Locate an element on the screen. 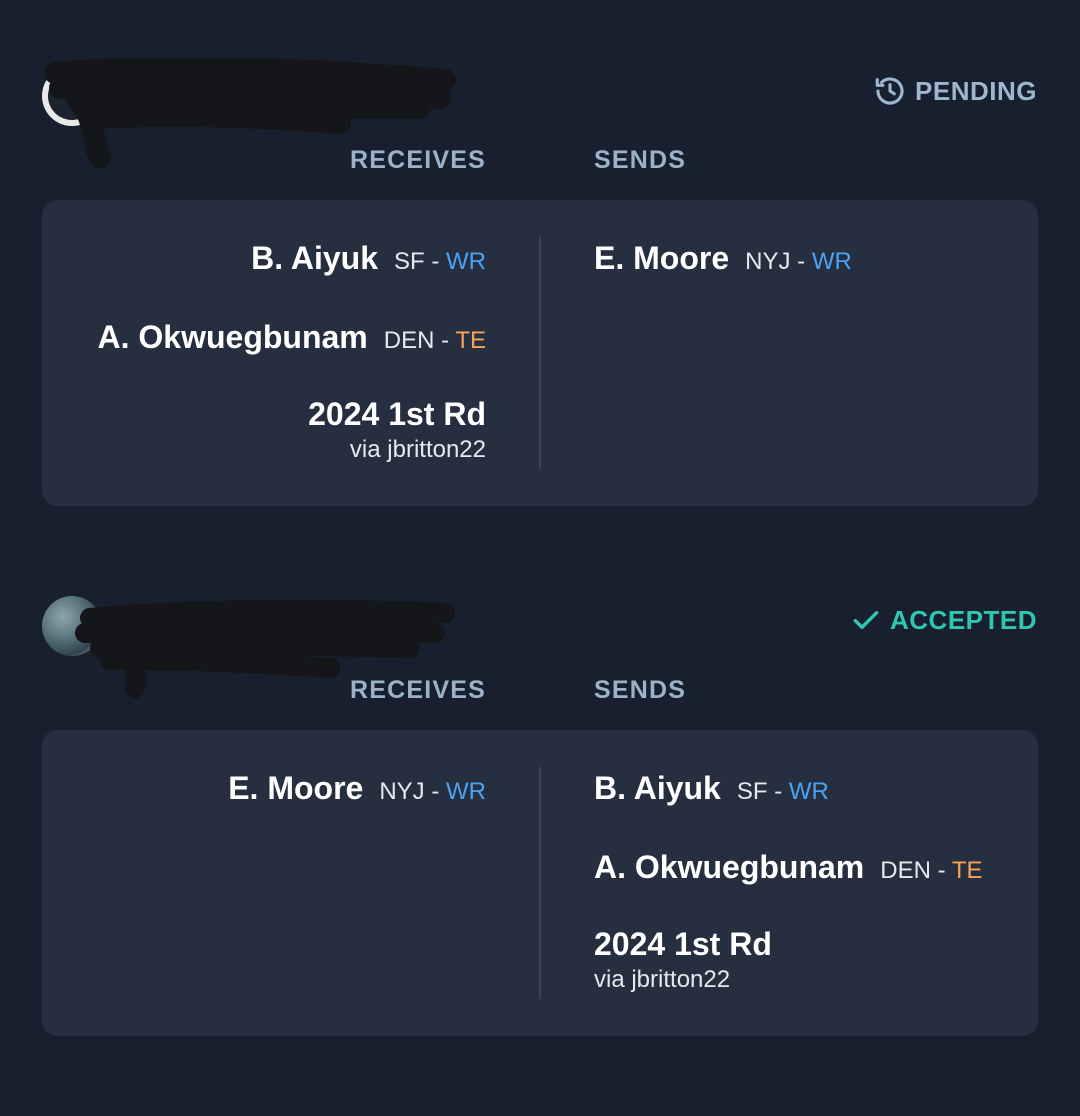  receives-column: E. Moore NYJ - WR is located at coordinates (357, 809).